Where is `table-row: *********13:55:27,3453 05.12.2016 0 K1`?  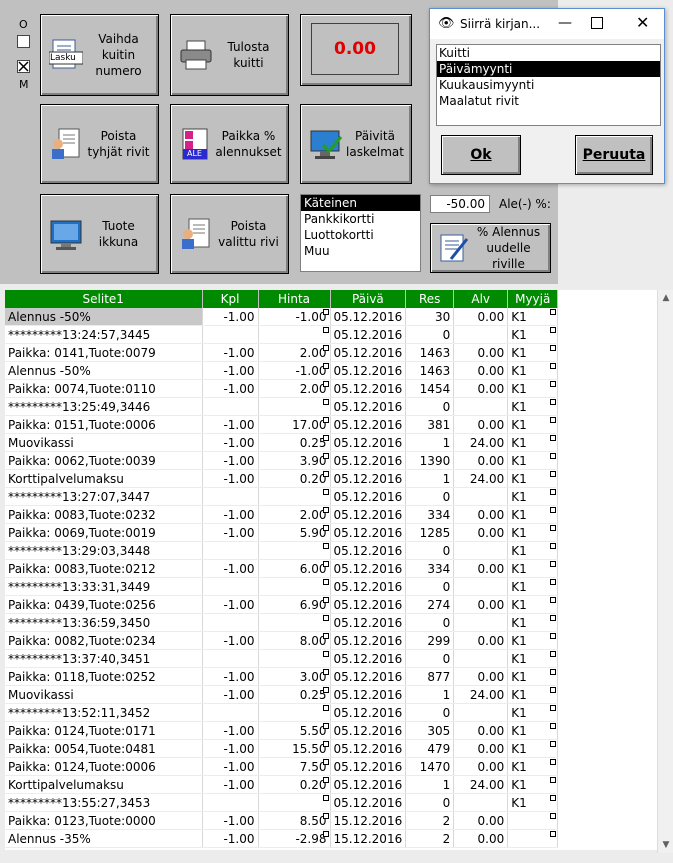
table-row: *********13:55:27,3453 05.12.2016 0 K1 is located at coordinates (282, 802).